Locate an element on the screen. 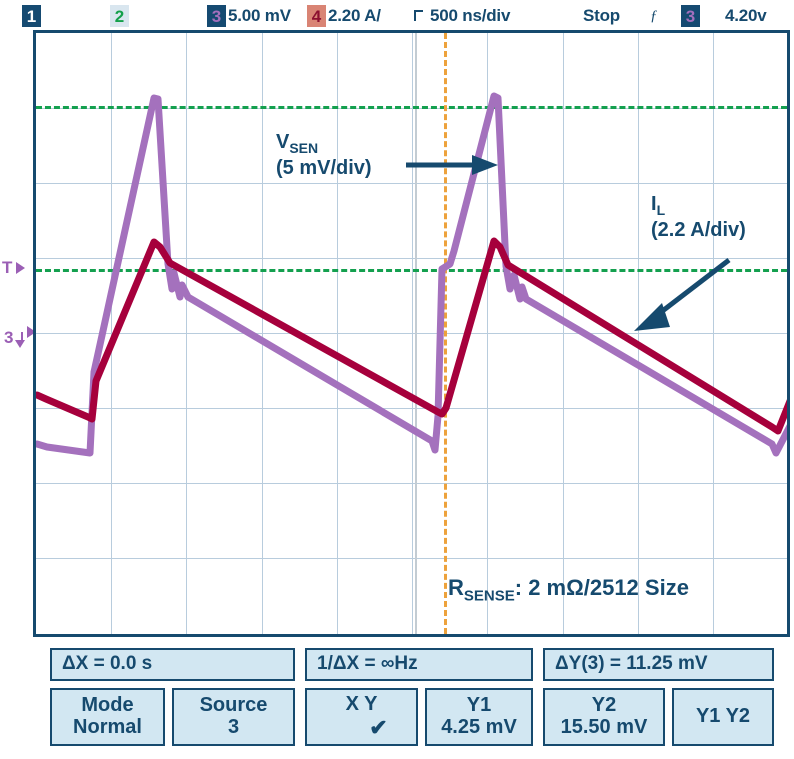  measurement-y1-label: Y1 is located at coordinates (479, 705).